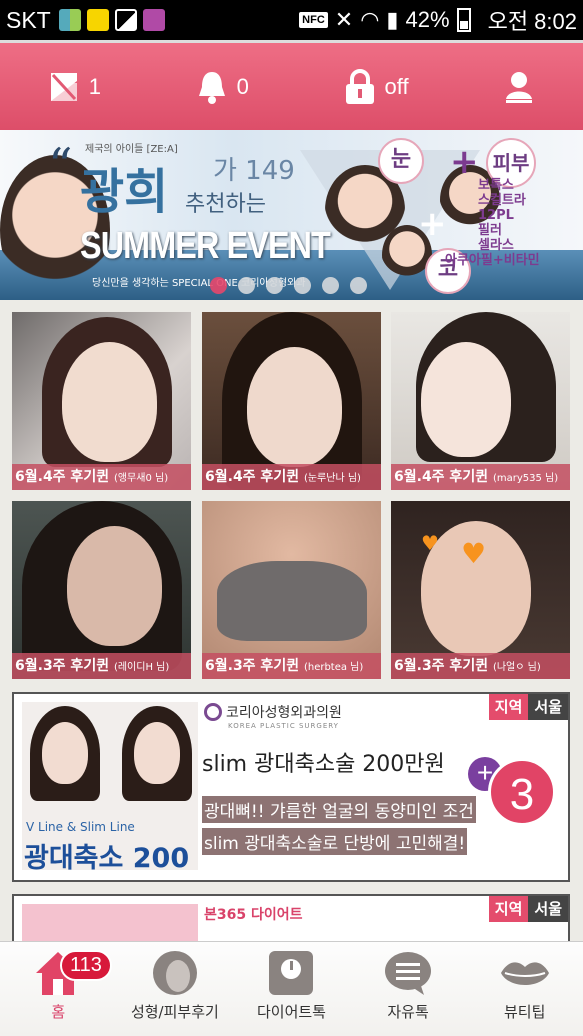 This screenshot has width=583, height=1036. Describe the element at coordinates (291, 973) in the screenshot. I see `scale-icon` at that location.